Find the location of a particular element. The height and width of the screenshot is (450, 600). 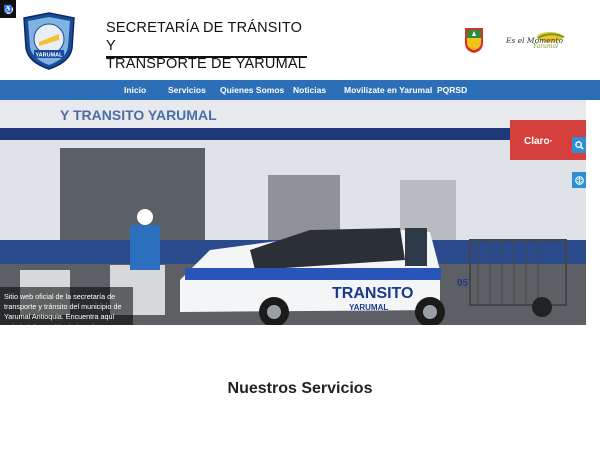

nav-item-noticias: Noticias is located at coordinates (309, 90).